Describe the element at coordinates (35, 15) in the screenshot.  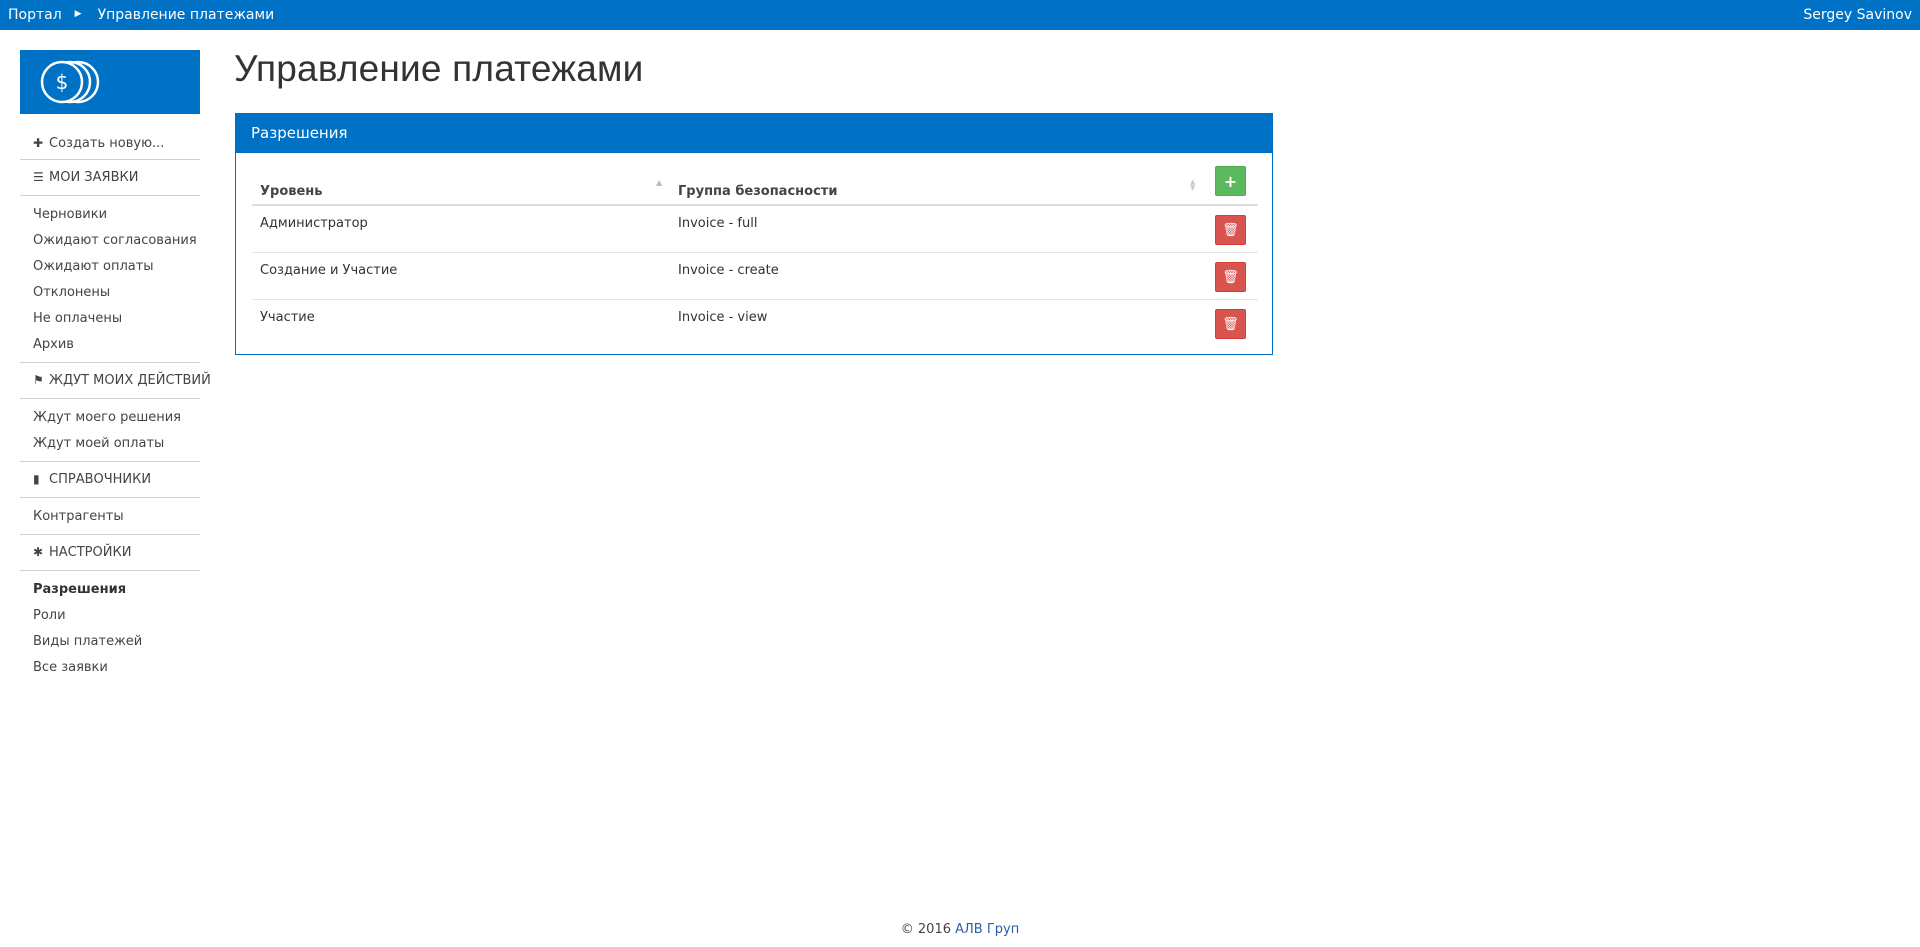
I see `breadcrumb-portal: Портал` at that location.